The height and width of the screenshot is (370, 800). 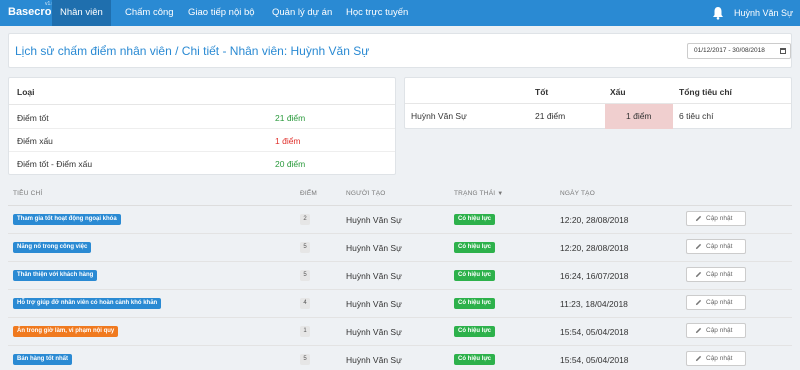 What do you see at coordinates (202, 117) in the screenshot?
I see `summary-row-good: Điểm tốt 21 điểm` at bounding box center [202, 117].